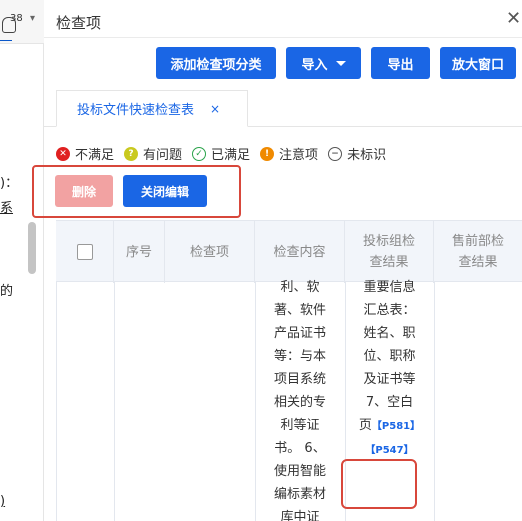  Describe the element at coordinates (163, 155) in the screenshot. I see `legend-label: 有问题` at that location.